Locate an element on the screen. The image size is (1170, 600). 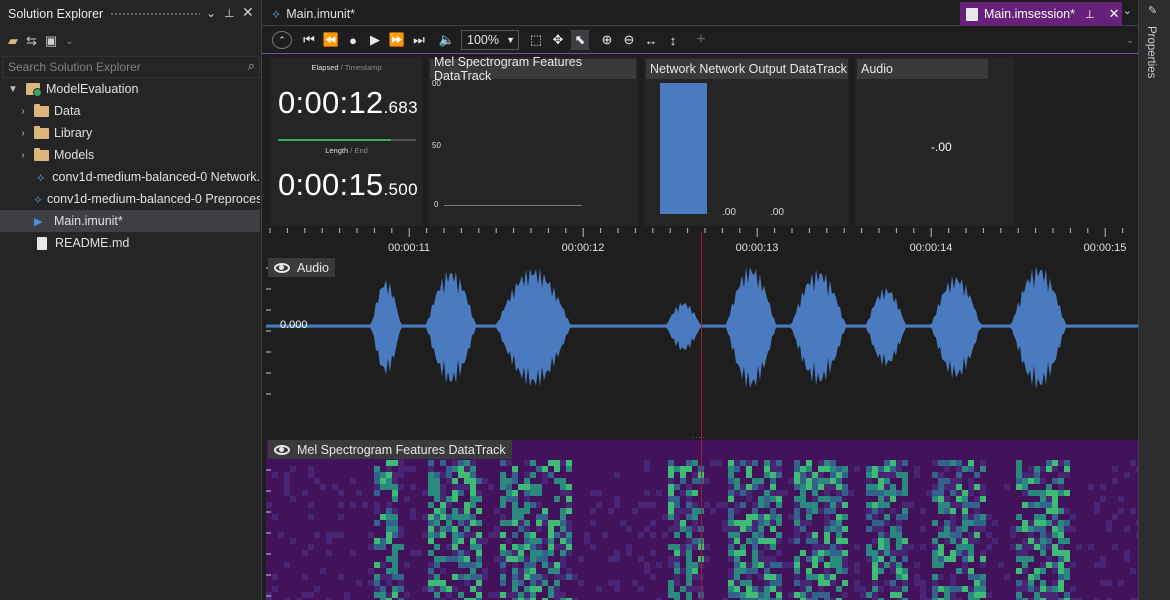
zoom-region-icon: ⬚ is located at coordinates (536, 40).